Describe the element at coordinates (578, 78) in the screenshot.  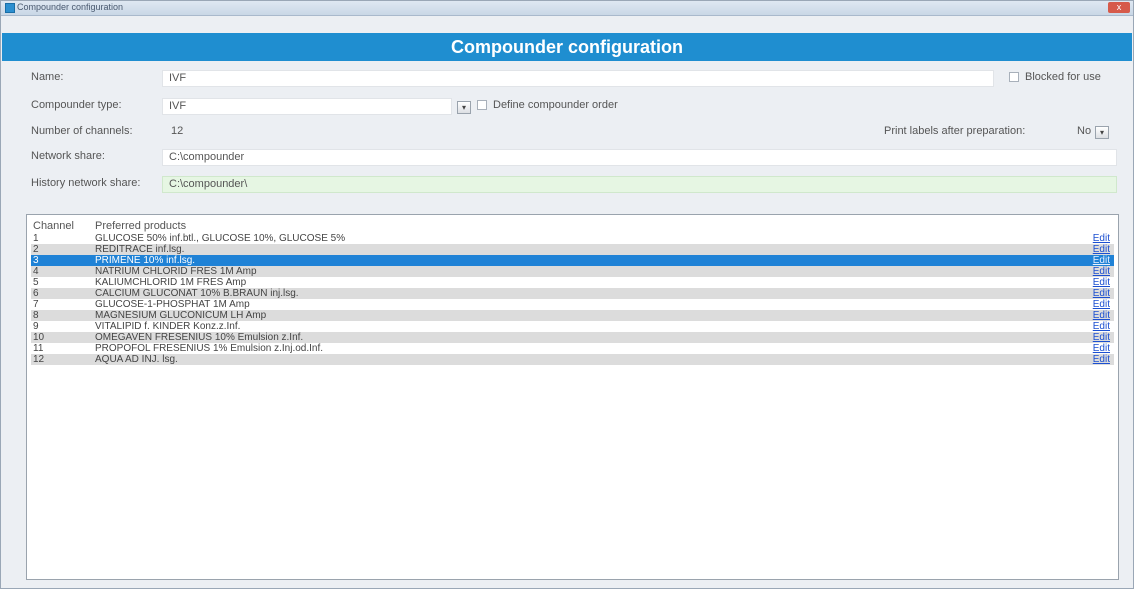
I see `name-field: IVF` at that location.